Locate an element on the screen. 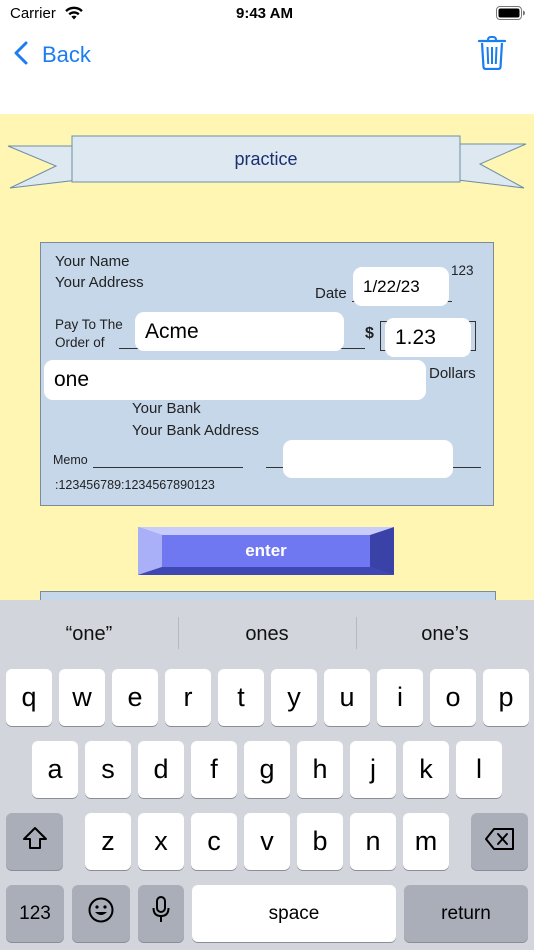 This screenshot has width=534, height=950. key-h: h is located at coordinates (320, 769).